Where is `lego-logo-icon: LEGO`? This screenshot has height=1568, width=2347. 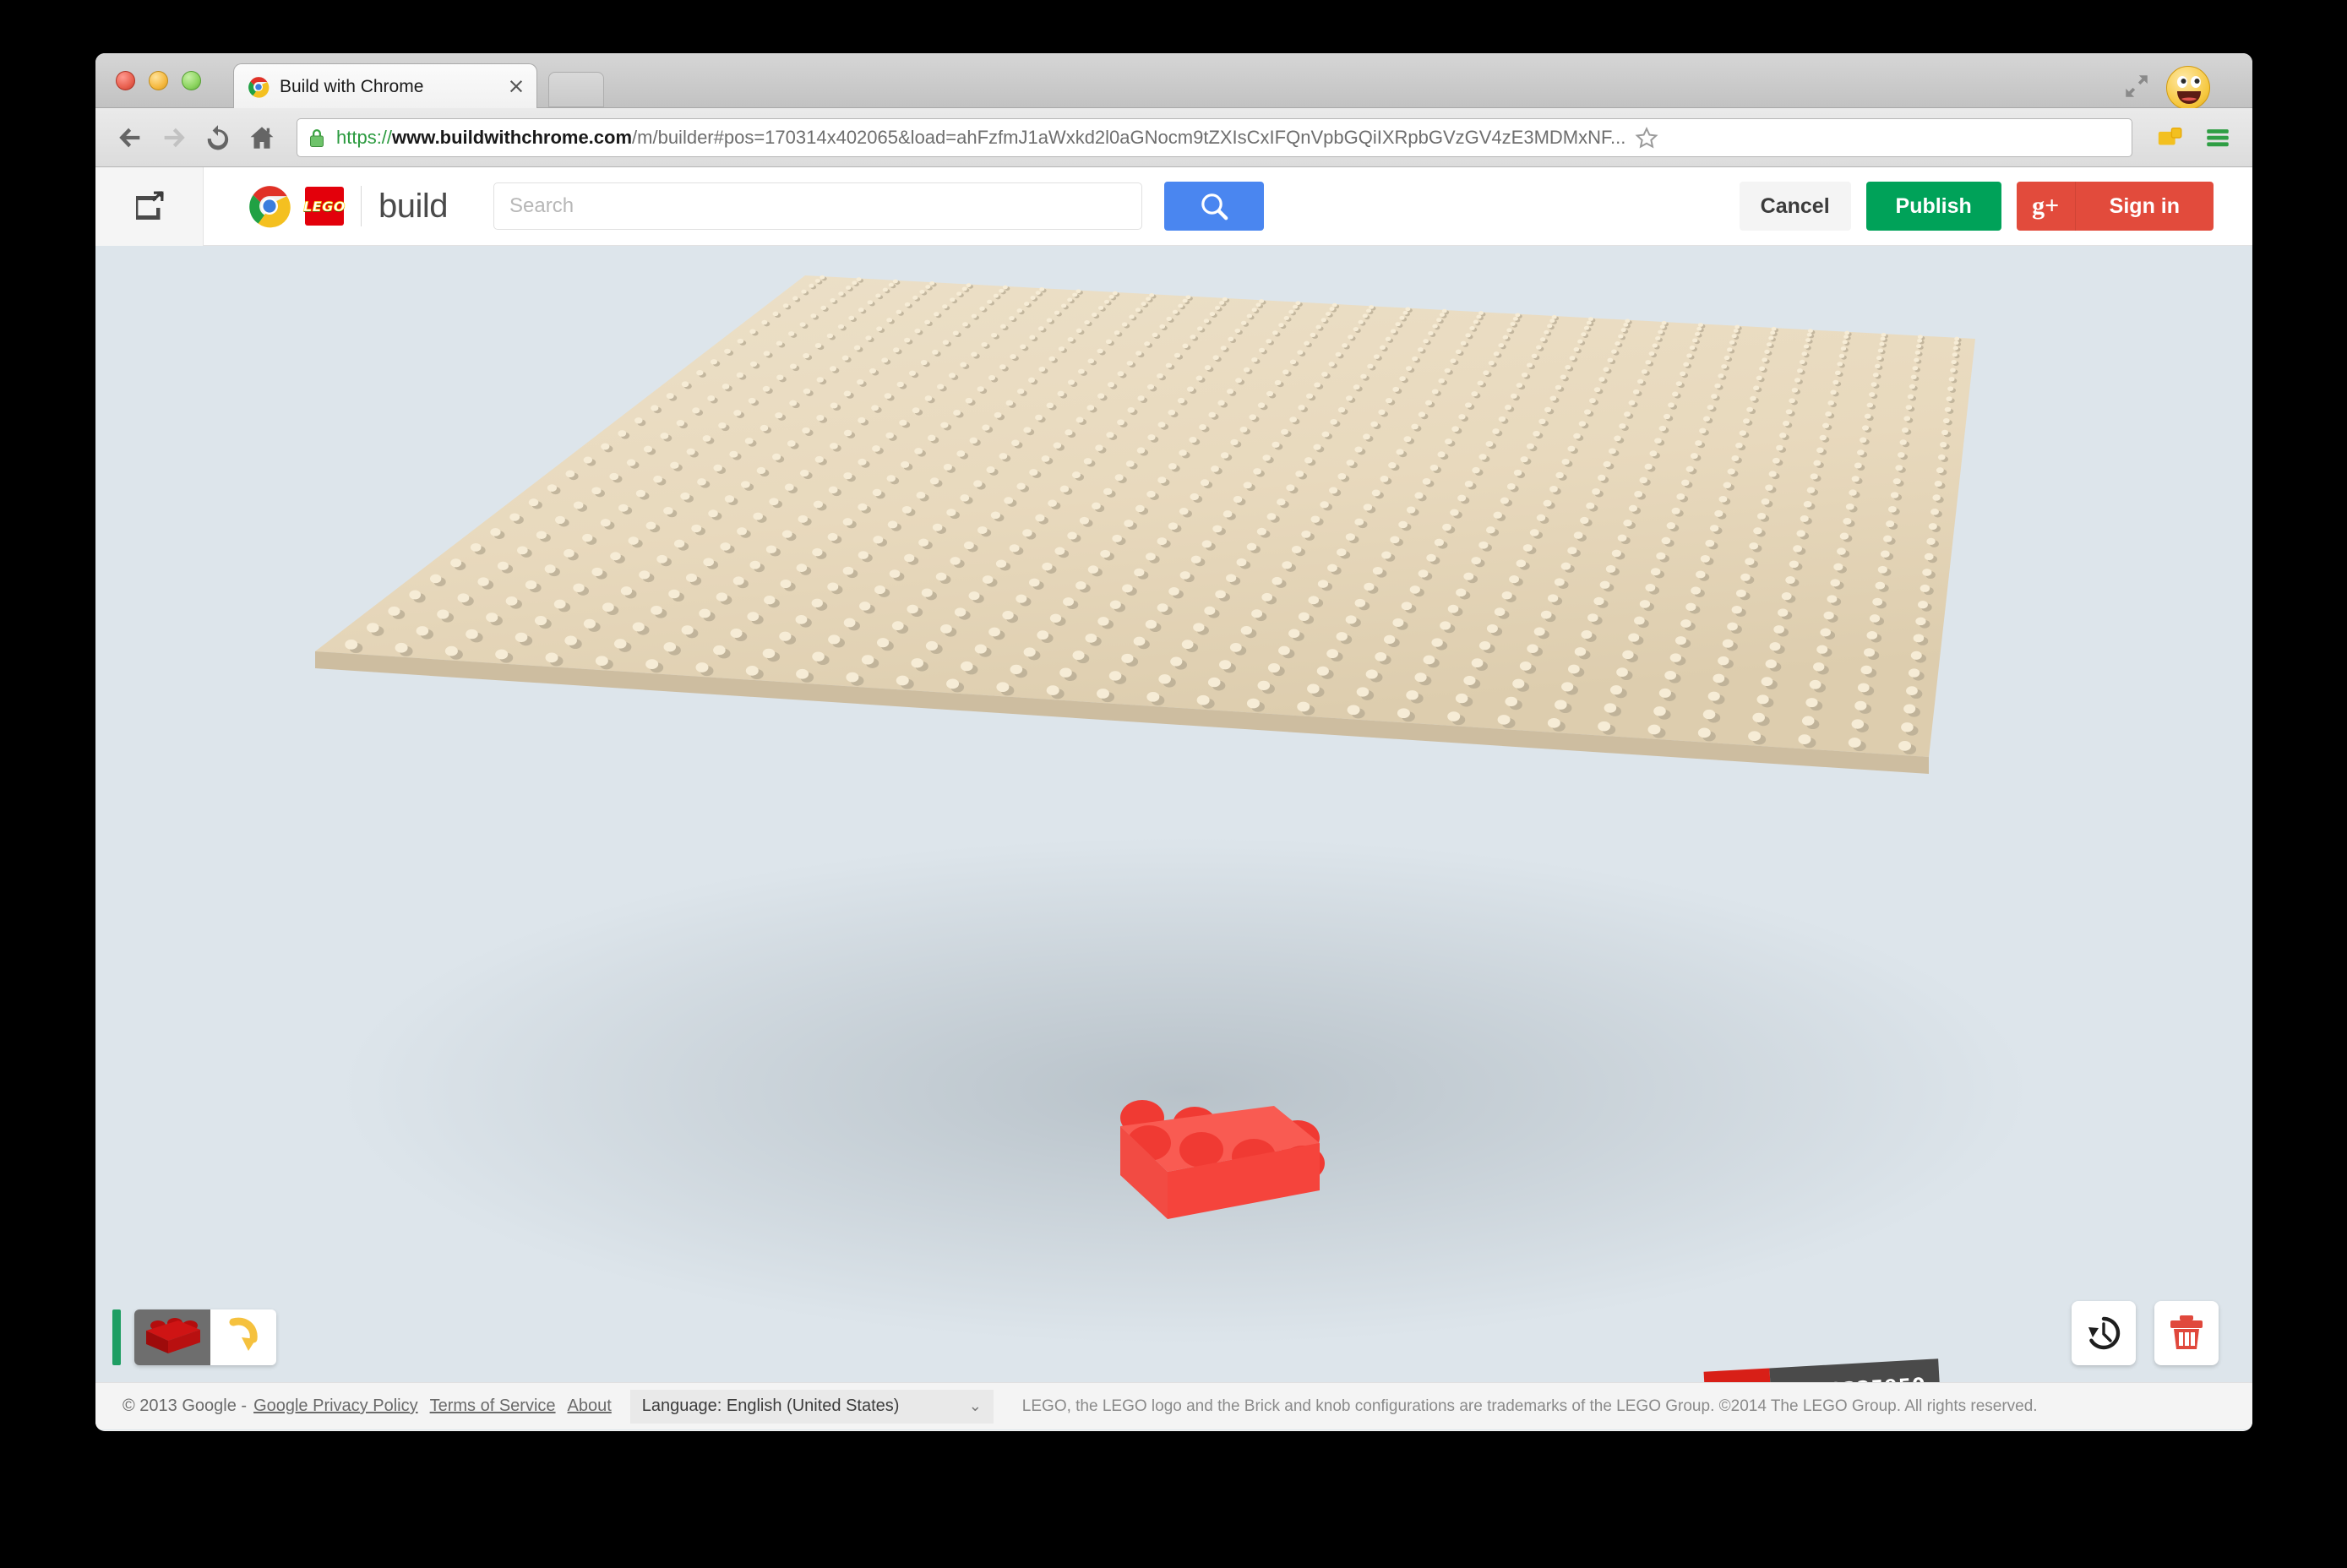 lego-logo-icon: LEGO is located at coordinates (324, 206).